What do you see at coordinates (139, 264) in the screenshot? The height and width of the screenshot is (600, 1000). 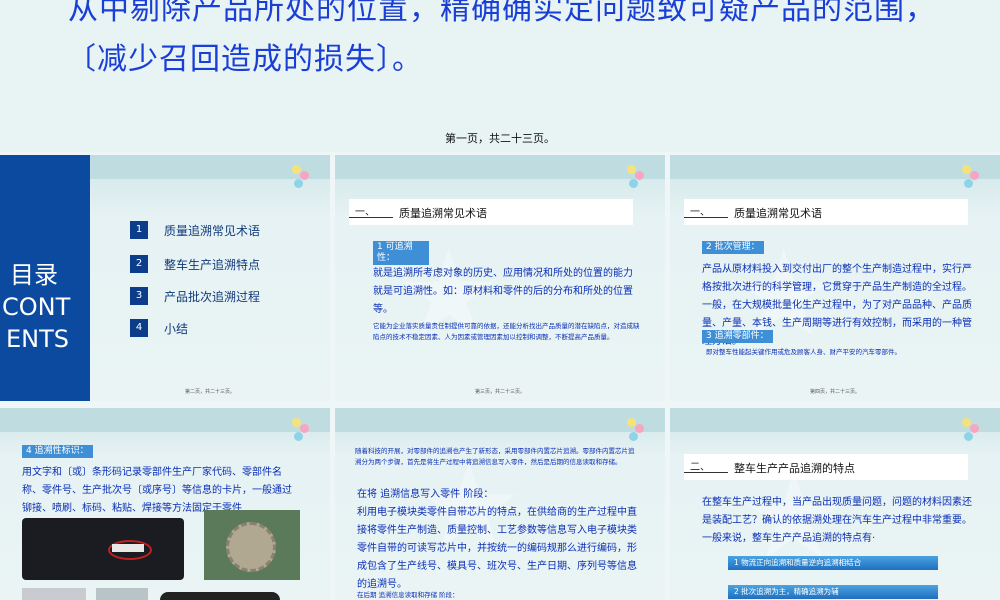 I see `toc-number: 2` at bounding box center [139, 264].